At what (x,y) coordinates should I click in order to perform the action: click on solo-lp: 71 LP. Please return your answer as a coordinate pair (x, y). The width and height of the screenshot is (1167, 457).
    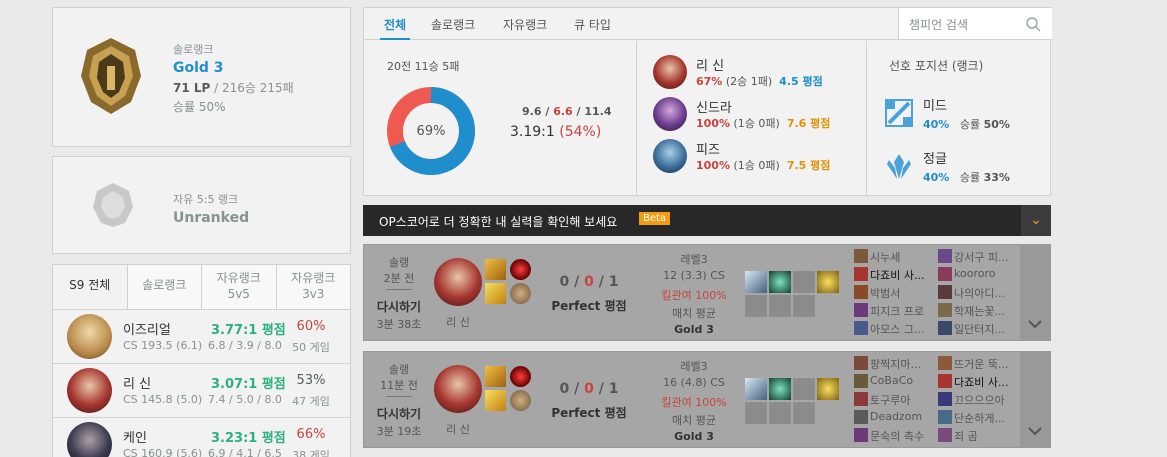
    Looking at the image, I should click on (192, 88).